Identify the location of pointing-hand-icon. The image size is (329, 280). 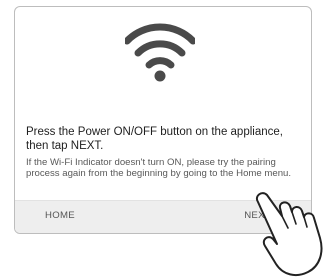
(289, 233).